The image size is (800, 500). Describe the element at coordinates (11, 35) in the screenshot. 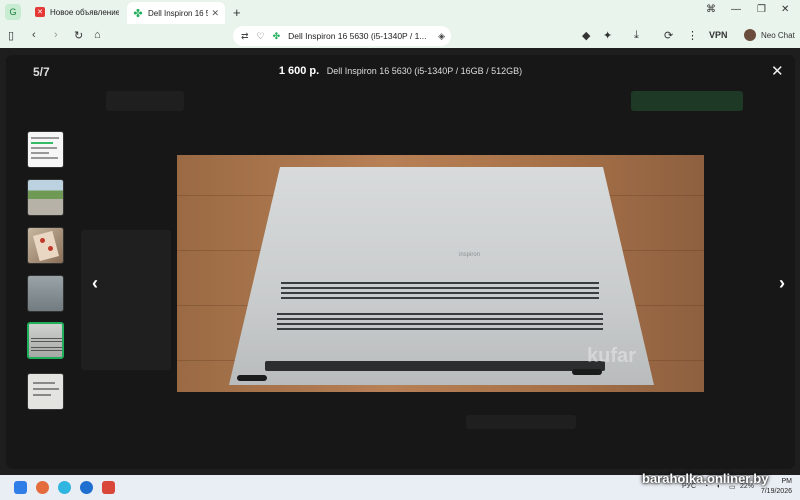

I see `sidebar-icon: ▯` at that location.